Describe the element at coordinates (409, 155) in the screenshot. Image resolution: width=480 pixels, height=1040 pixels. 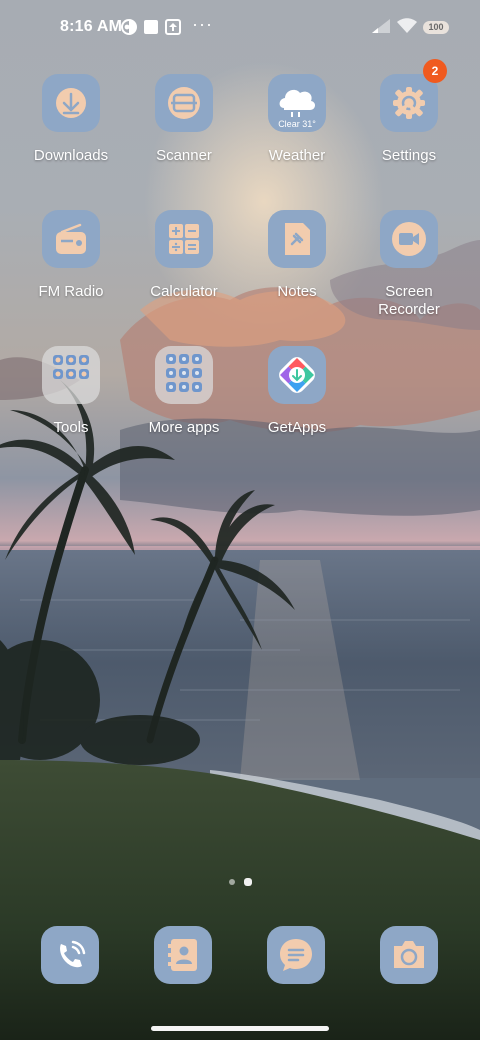
I see `app-label: Settings` at that location.